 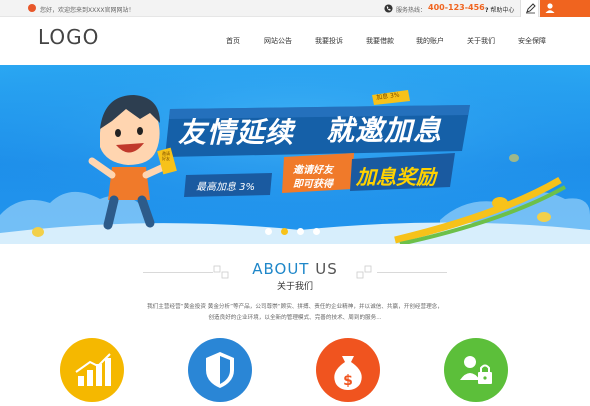 I want to click on help-center-label: 帮助中心, so click(x=502, y=10).